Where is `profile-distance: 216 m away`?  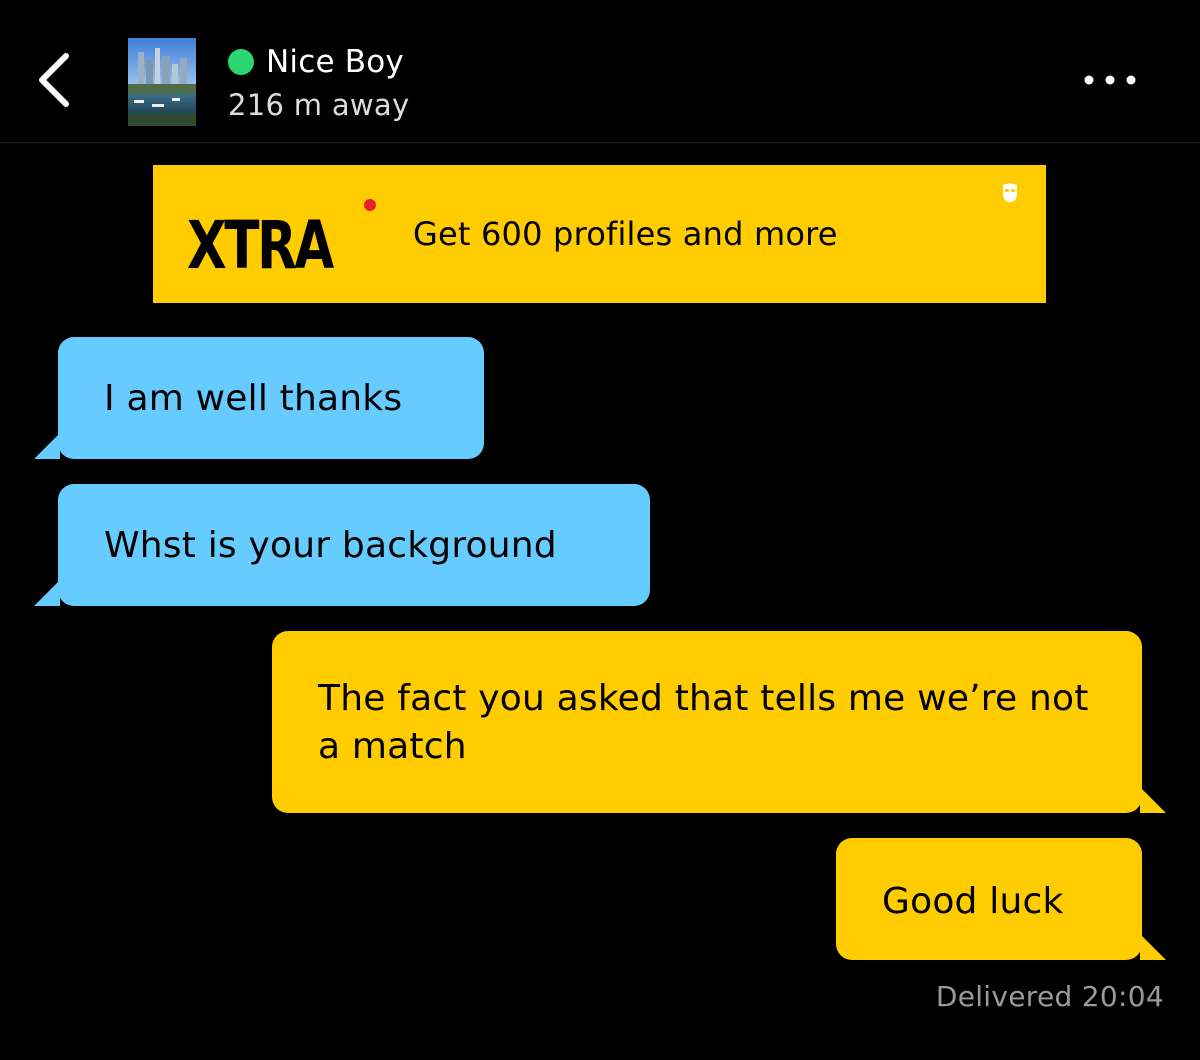 profile-distance: 216 m away is located at coordinates (319, 105).